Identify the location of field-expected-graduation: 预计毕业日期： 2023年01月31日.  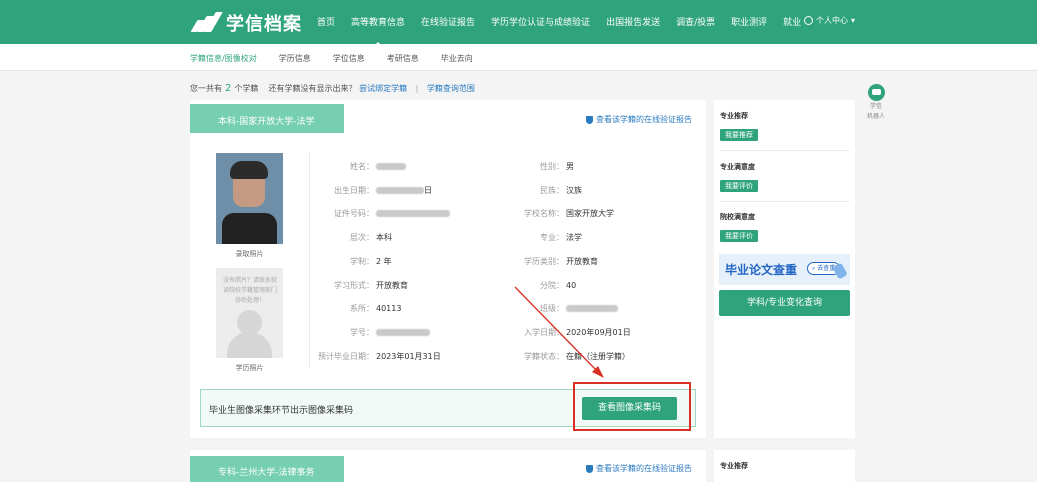
(379, 356).